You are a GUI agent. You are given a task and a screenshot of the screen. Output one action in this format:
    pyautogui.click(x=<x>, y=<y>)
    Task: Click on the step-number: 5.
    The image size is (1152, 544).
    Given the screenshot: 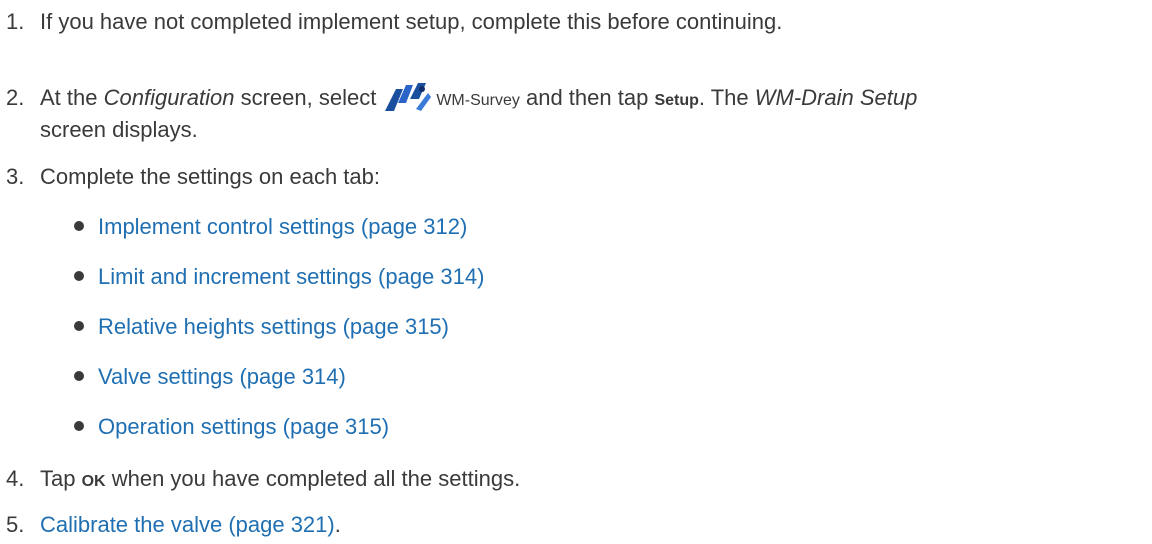 What is the action you would take?
    pyautogui.click(x=15, y=524)
    